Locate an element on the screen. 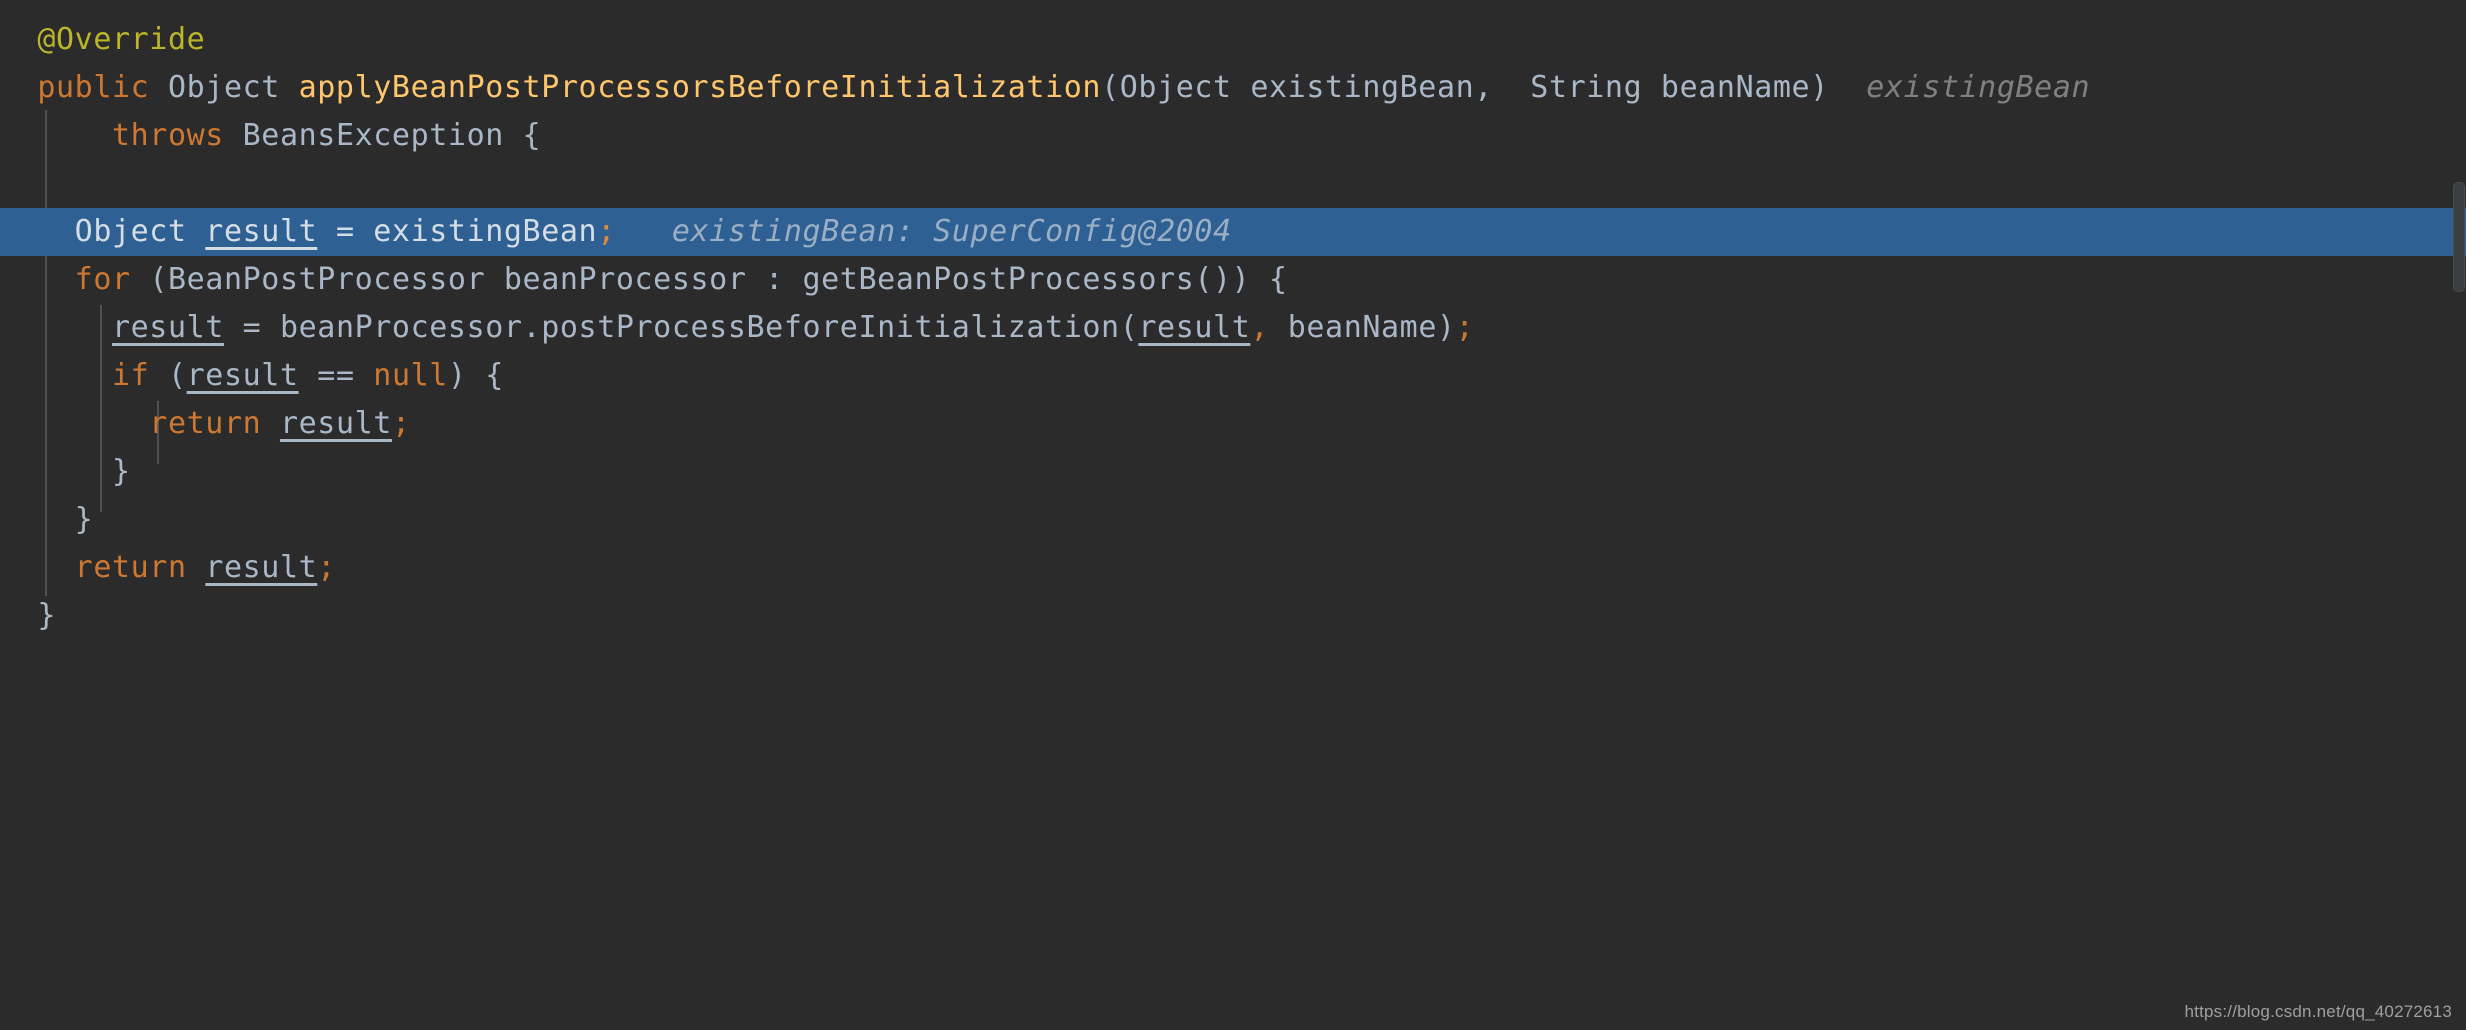 This screenshot has width=2466, height=1030. local-variable-result-assign: result is located at coordinates (167, 327).